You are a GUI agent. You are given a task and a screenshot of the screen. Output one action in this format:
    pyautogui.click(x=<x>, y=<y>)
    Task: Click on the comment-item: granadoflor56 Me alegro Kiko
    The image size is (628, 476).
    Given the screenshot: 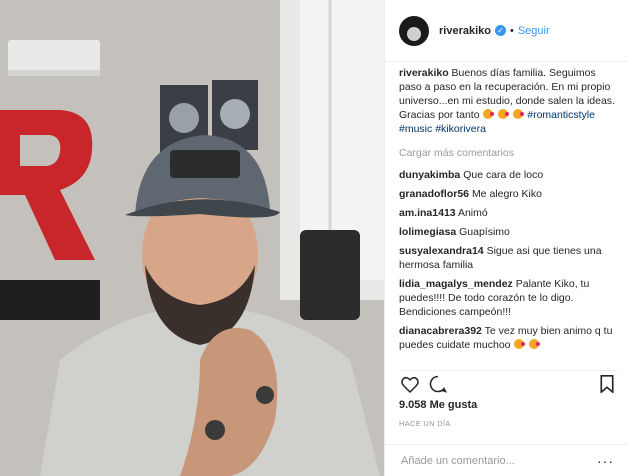 What is the action you would take?
    pyautogui.click(x=508, y=194)
    